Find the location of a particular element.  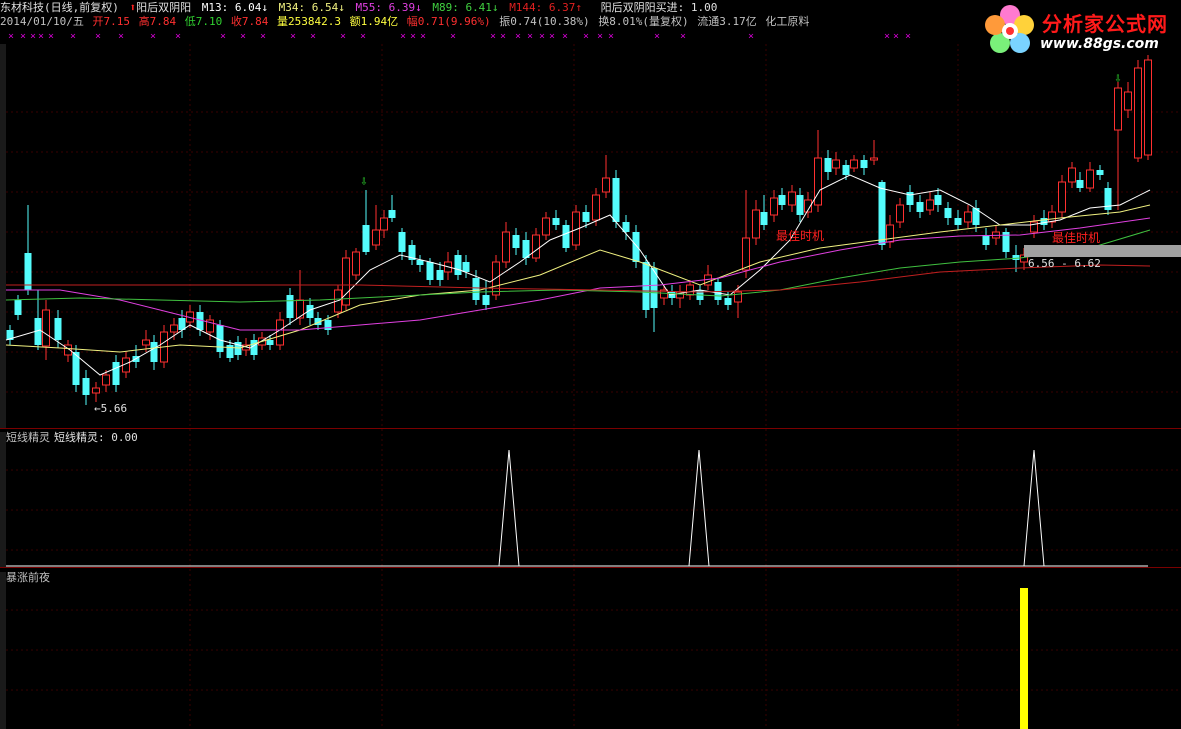

price-range-box is located at coordinates (1102, 251).